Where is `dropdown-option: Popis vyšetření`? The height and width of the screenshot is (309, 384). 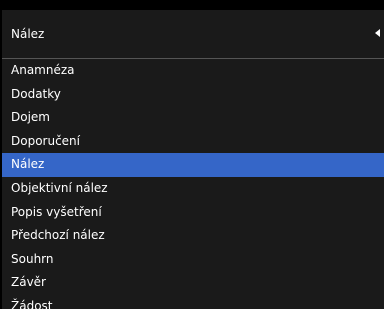 dropdown-option: Popis vyšetření is located at coordinates (193, 213).